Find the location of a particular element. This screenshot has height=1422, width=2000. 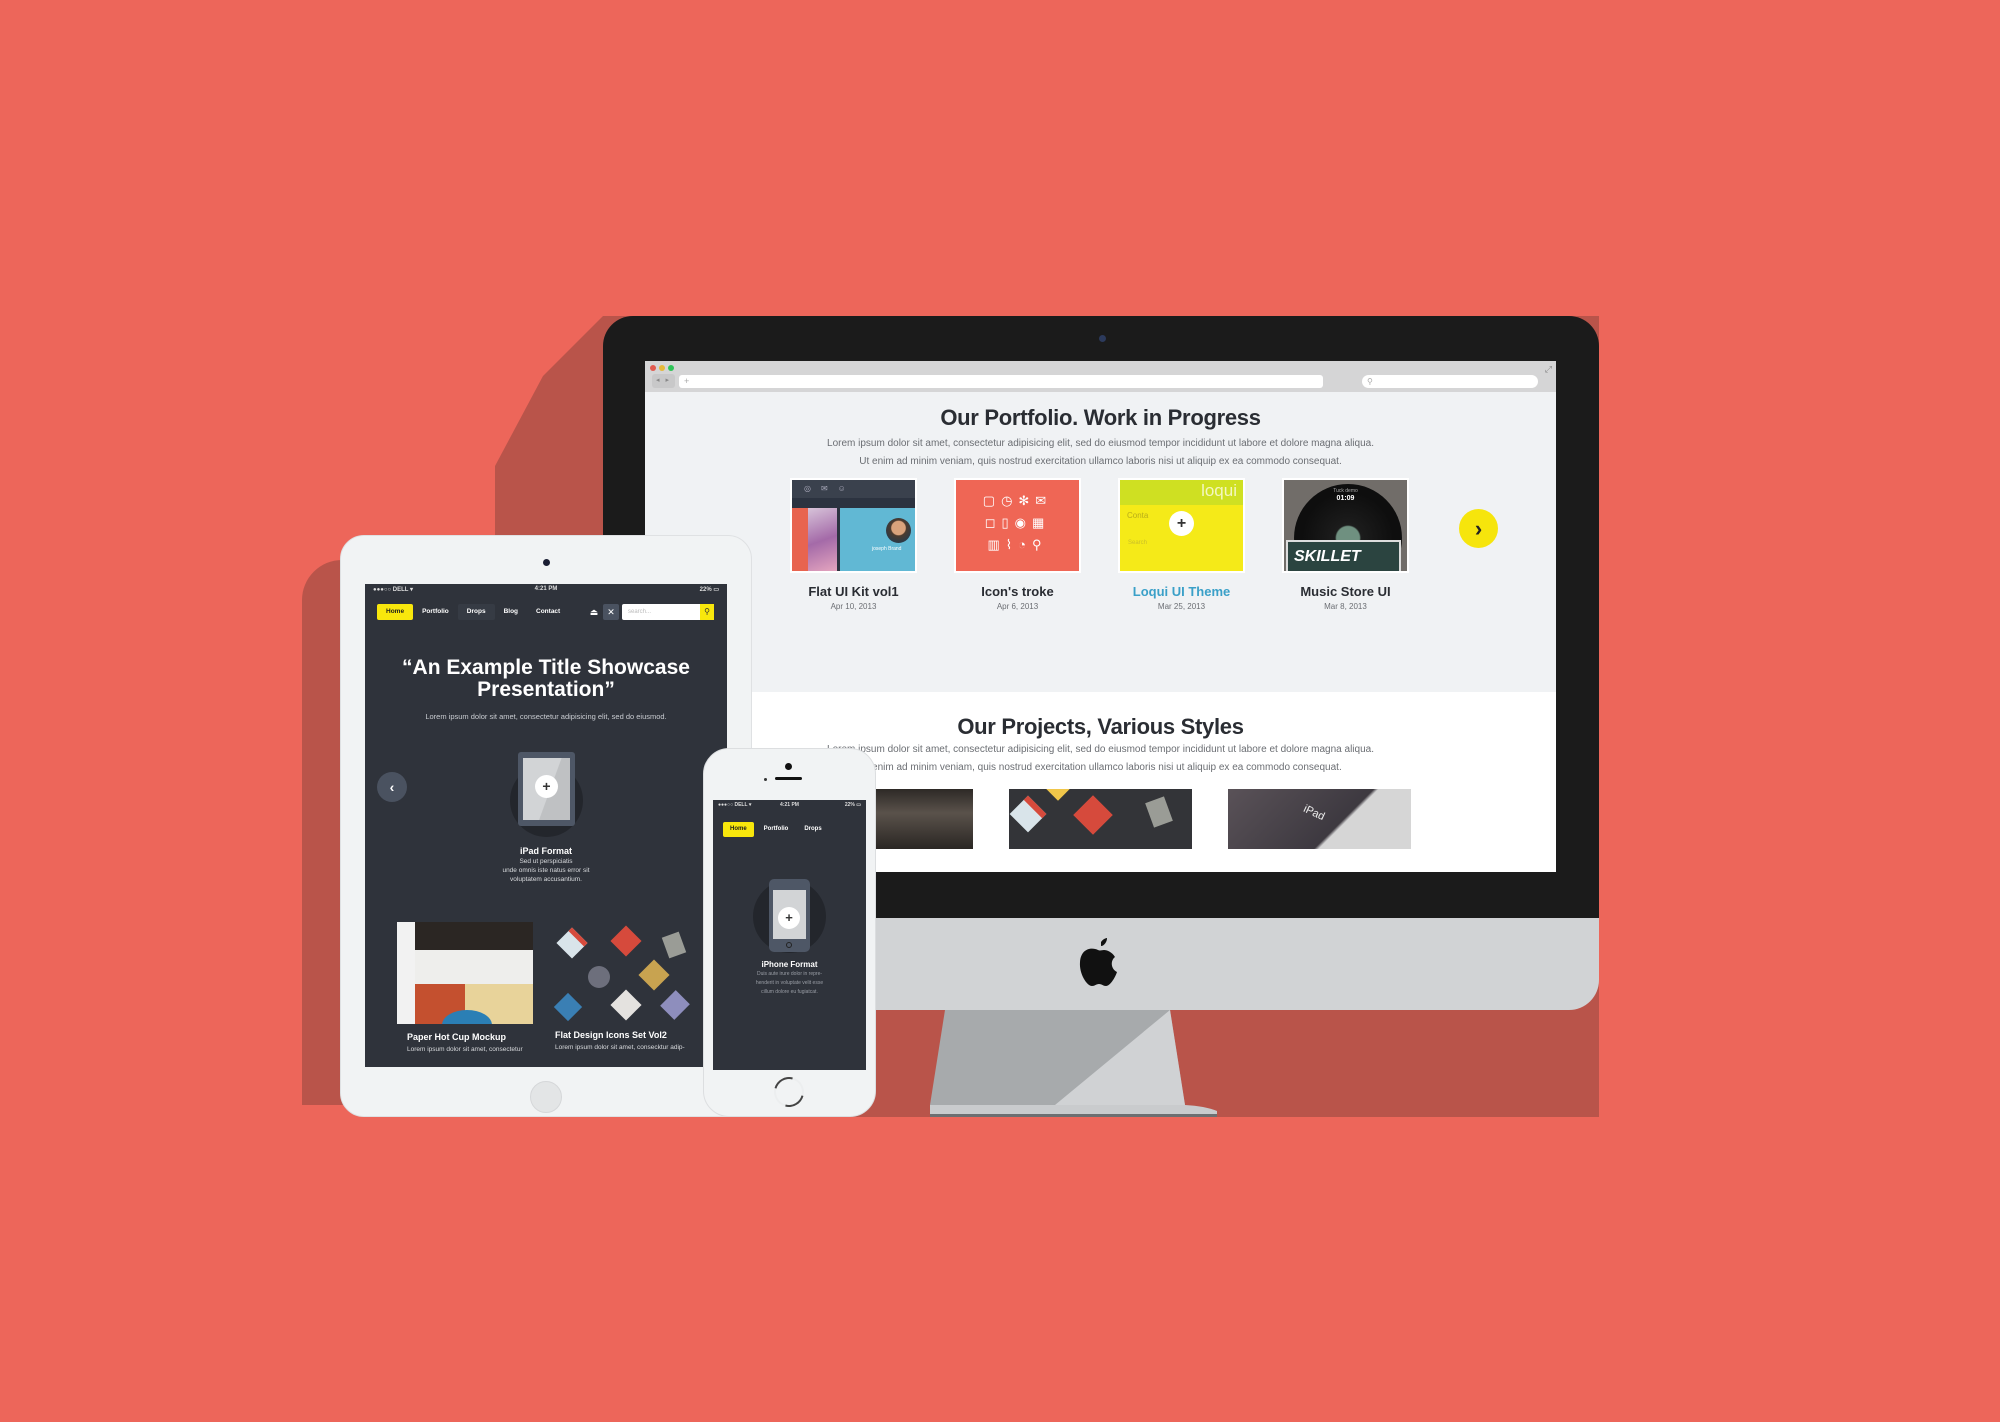

carousel-next-button: › is located at coordinates (1478, 528).